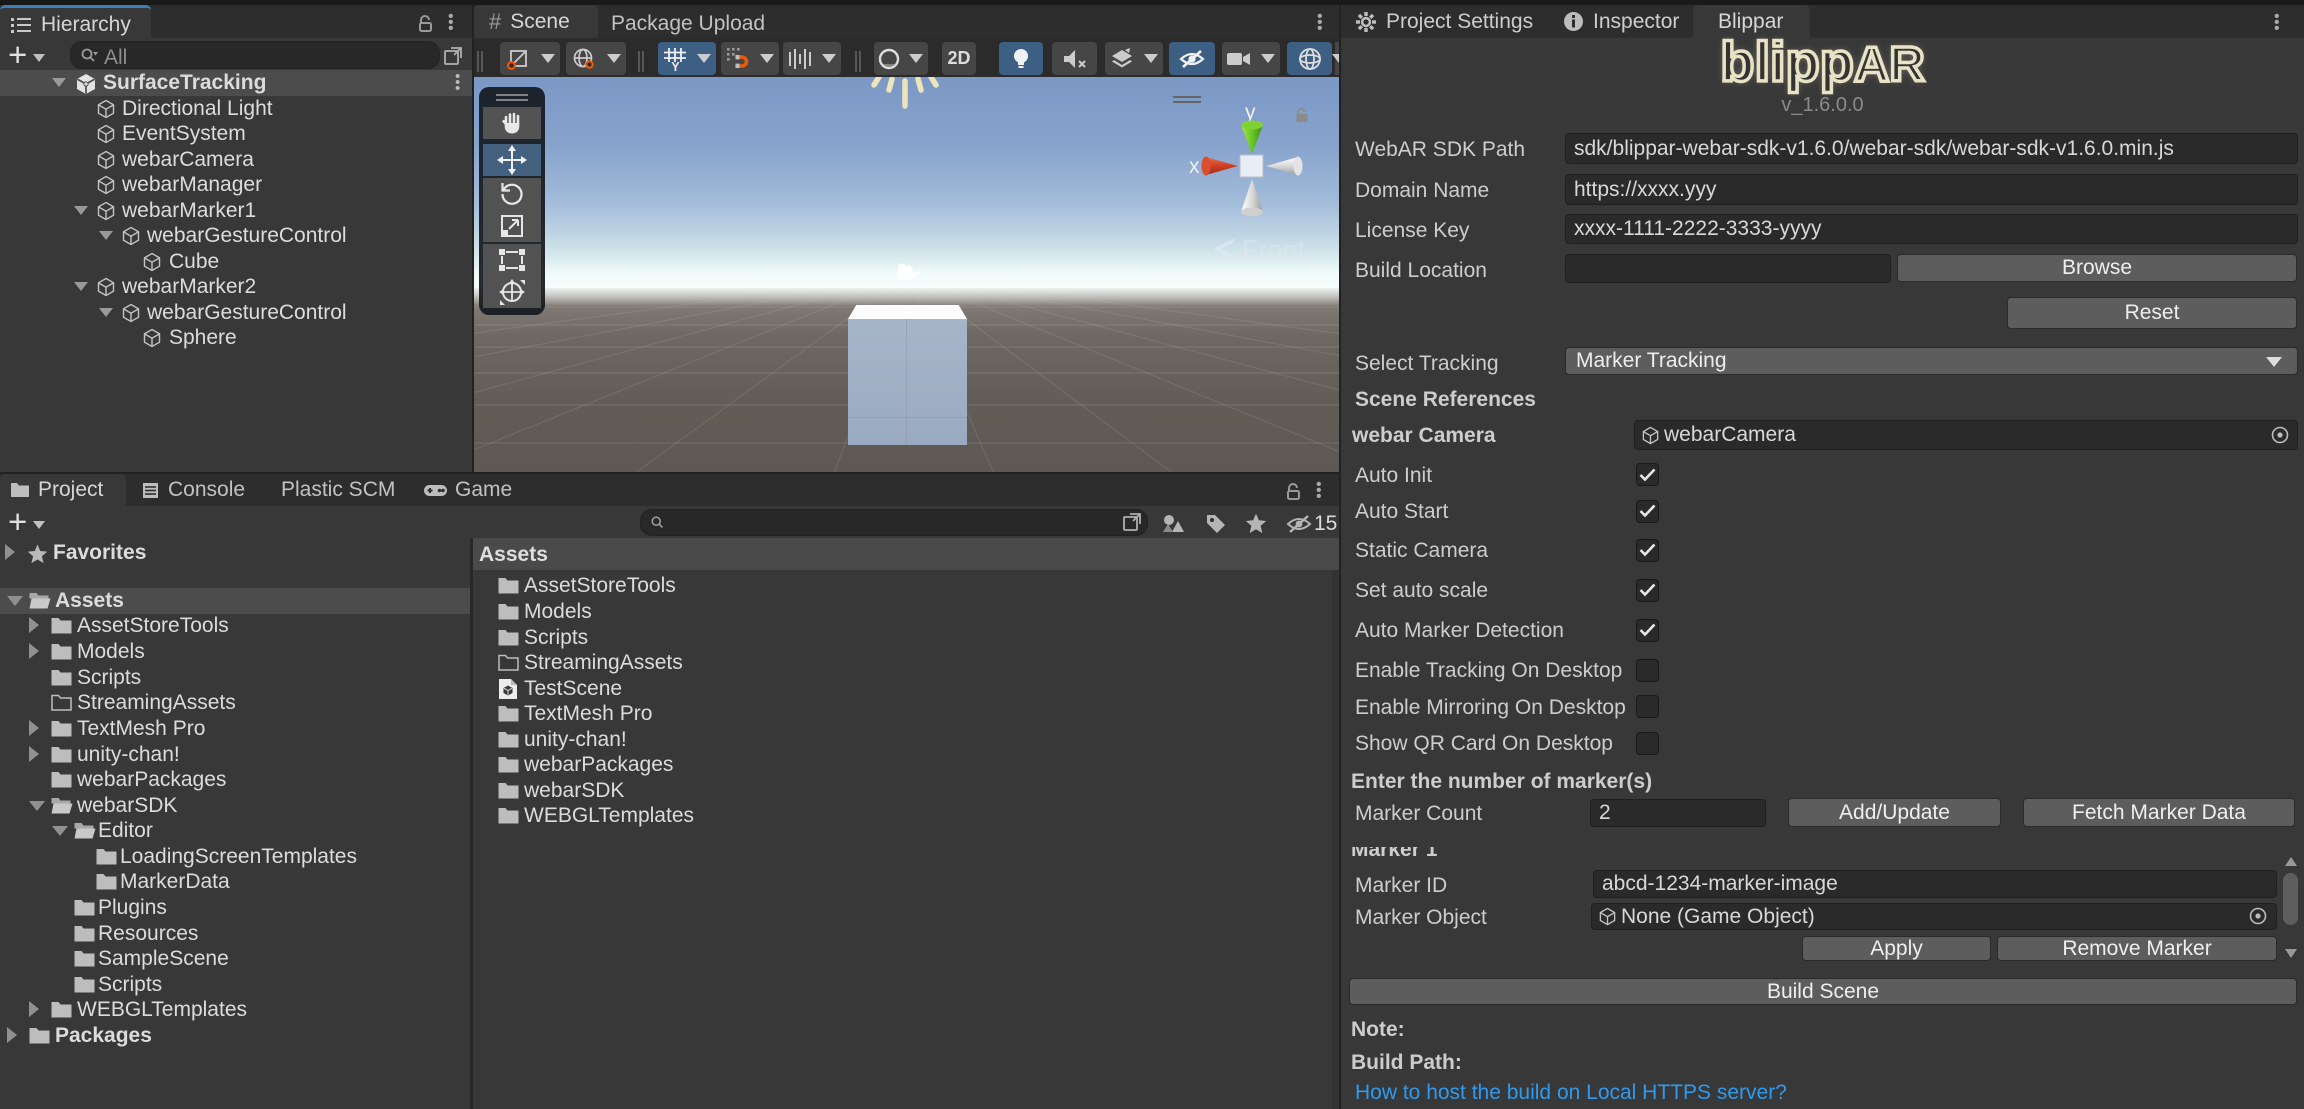 This screenshot has width=2304, height=1109. What do you see at coordinates (1194, 166) in the screenshot?
I see `svg-text: x` at bounding box center [1194, 166].